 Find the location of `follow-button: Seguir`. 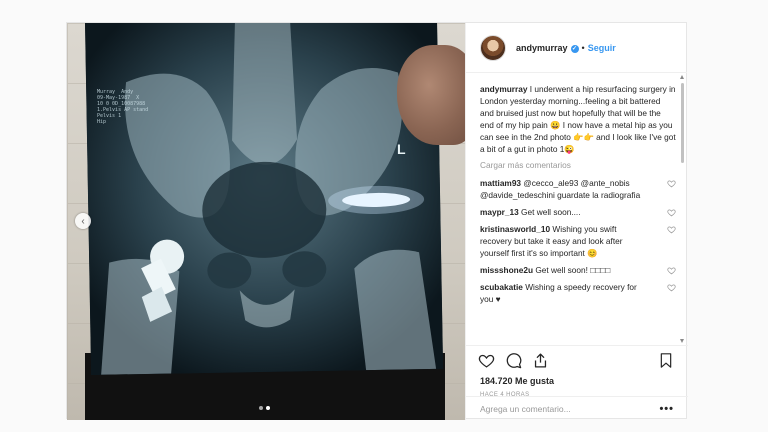

follow-button: Seguir is located at coordinates (602, 48).